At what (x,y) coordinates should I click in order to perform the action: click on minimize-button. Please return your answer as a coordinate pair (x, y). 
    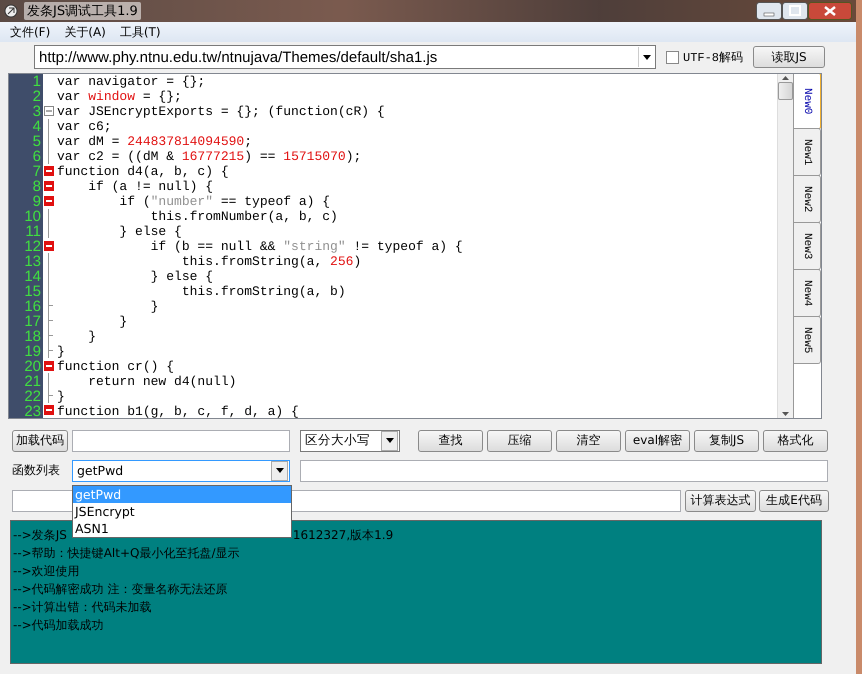
    Looking at the image, I should click on (769, 11).